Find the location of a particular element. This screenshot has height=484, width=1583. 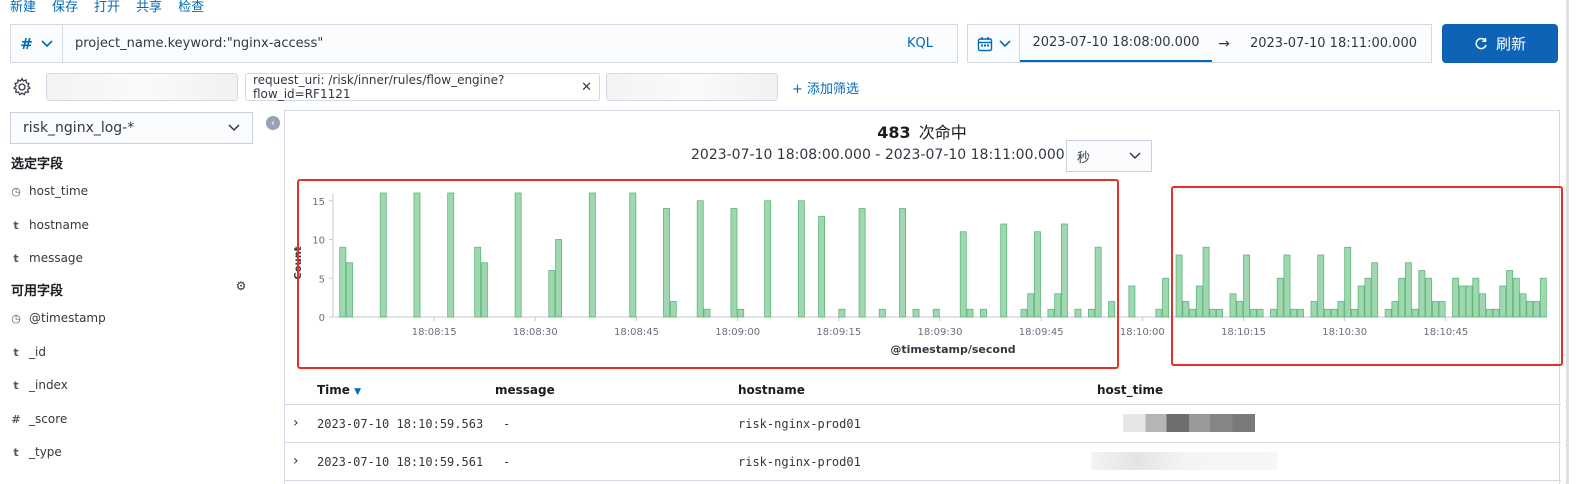

field-name: _index is located at coordinates (48, 385).